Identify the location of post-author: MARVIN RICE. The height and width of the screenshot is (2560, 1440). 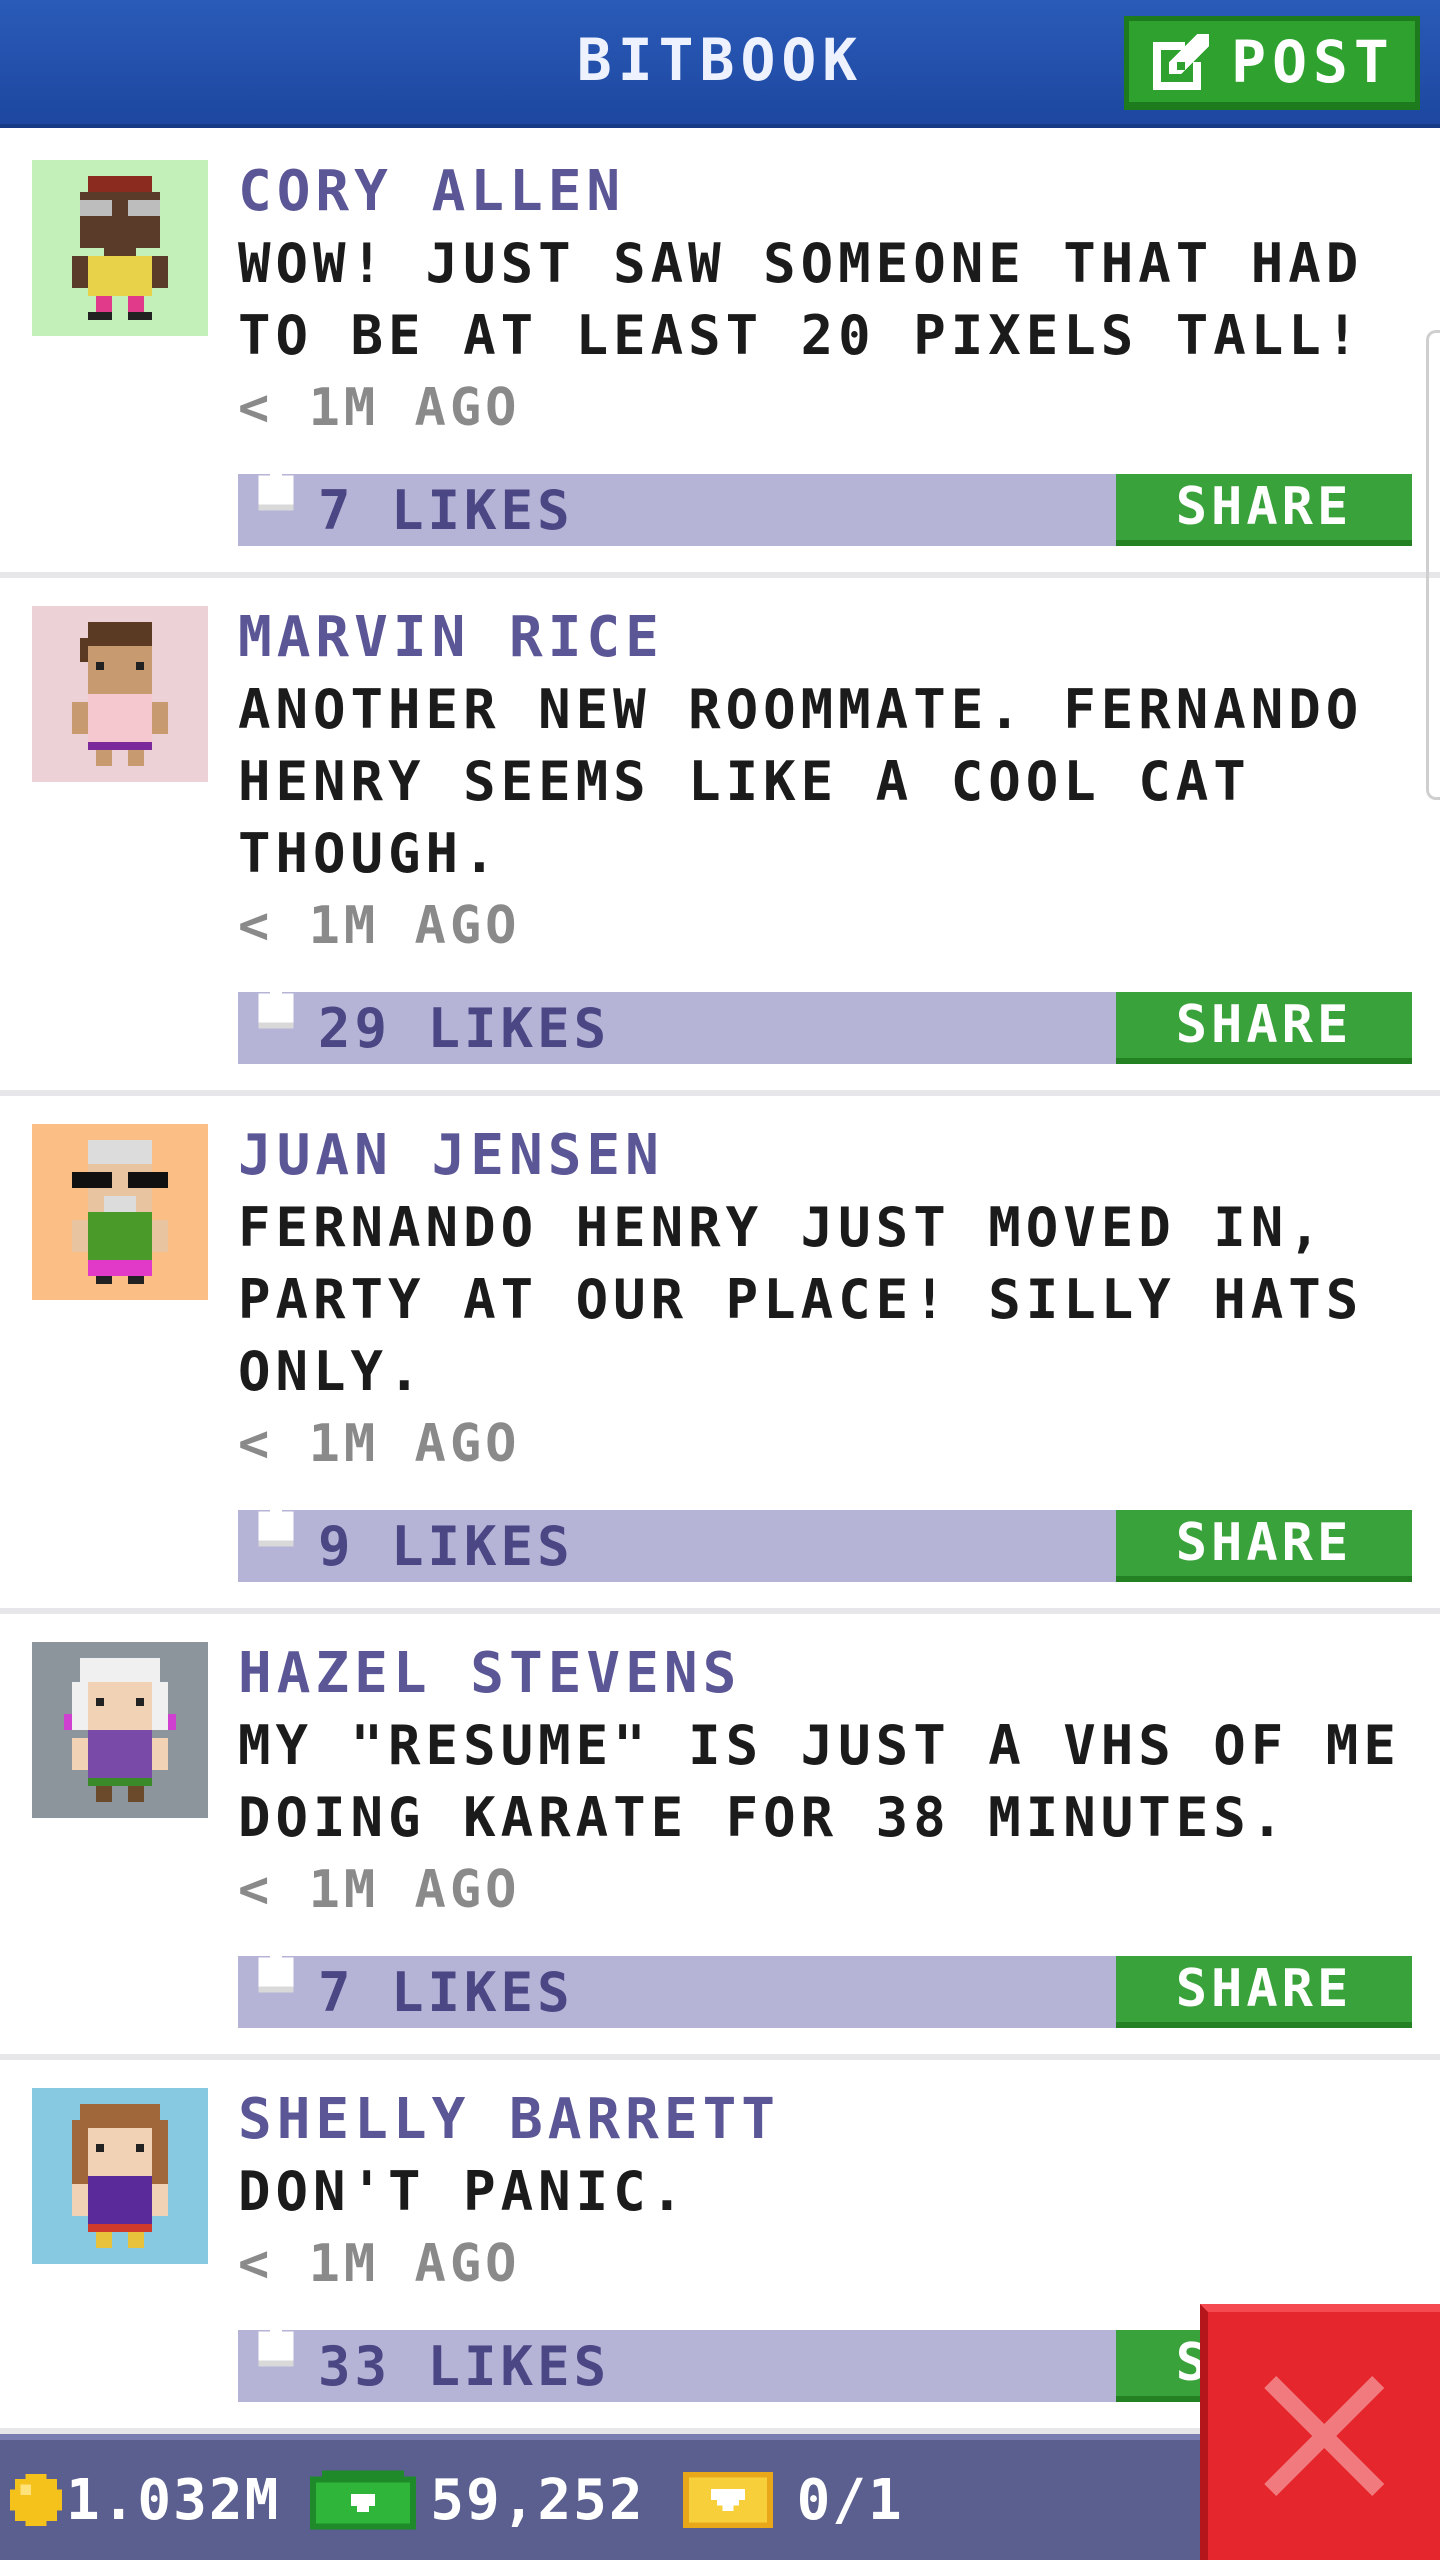
(823, 638).